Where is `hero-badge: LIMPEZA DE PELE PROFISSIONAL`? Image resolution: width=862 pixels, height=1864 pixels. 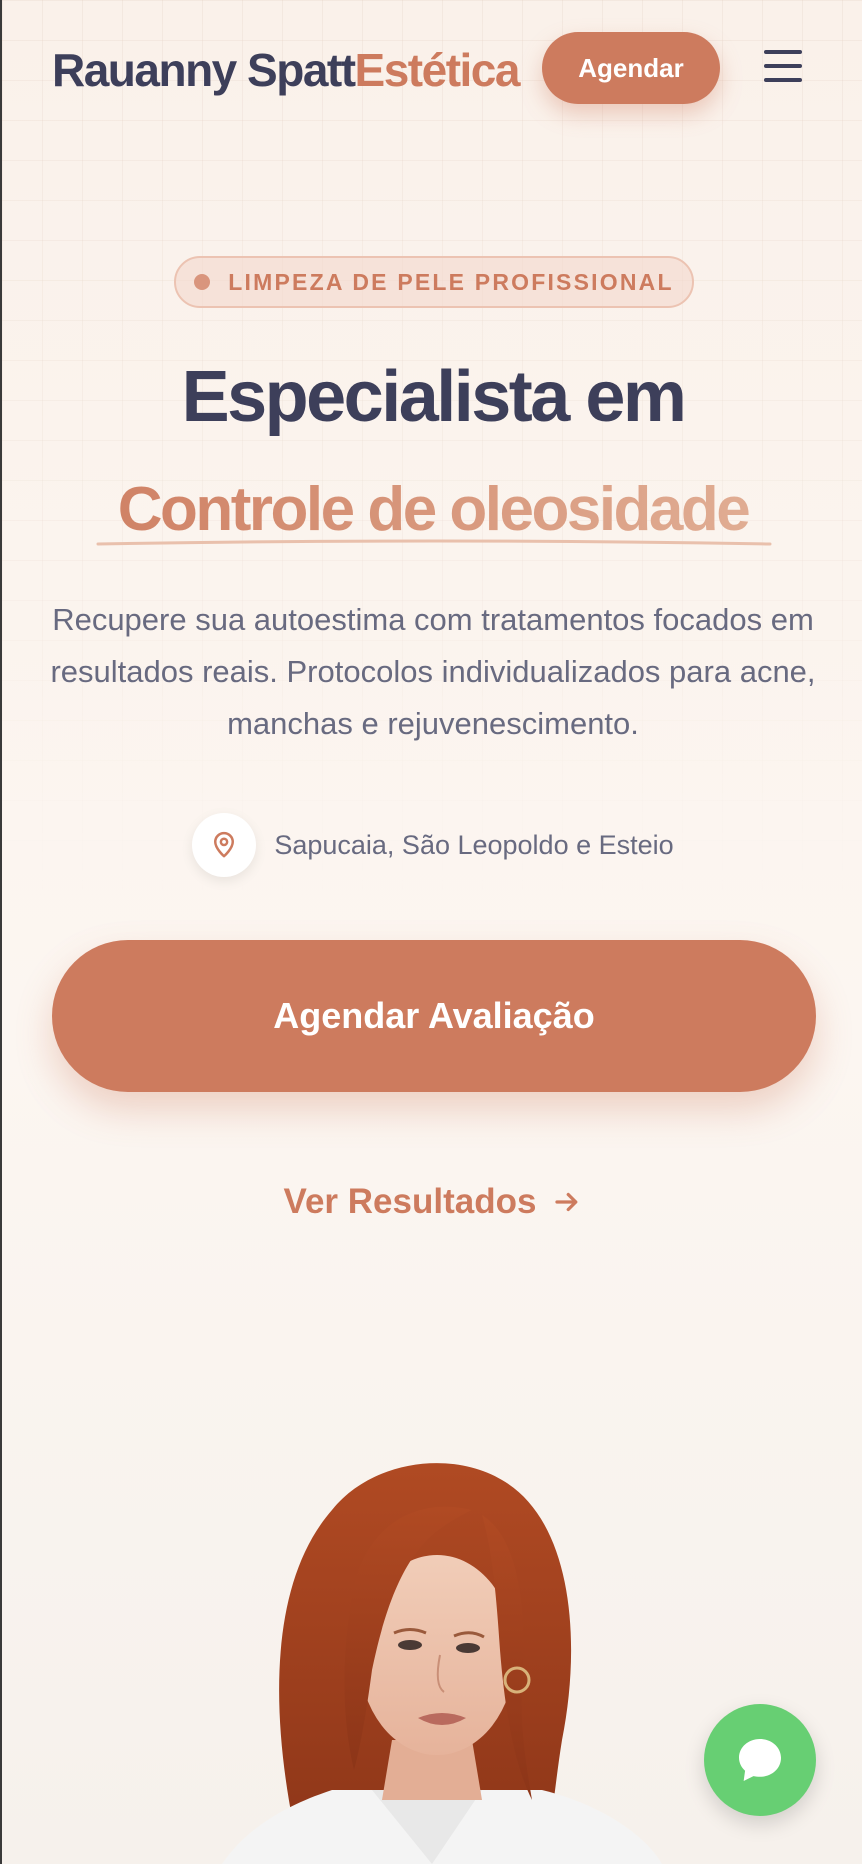 hero-badge: LIMPEZA DE PELE PROFISSIONAL is located at coordinates (434, 282).